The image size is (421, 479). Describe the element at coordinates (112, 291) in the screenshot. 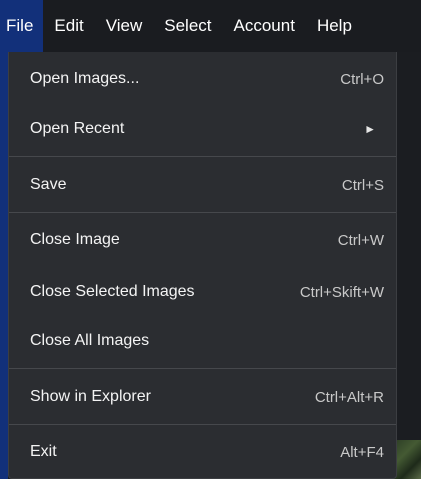

I see `menu-item-label: Close Selected Images` at that location.